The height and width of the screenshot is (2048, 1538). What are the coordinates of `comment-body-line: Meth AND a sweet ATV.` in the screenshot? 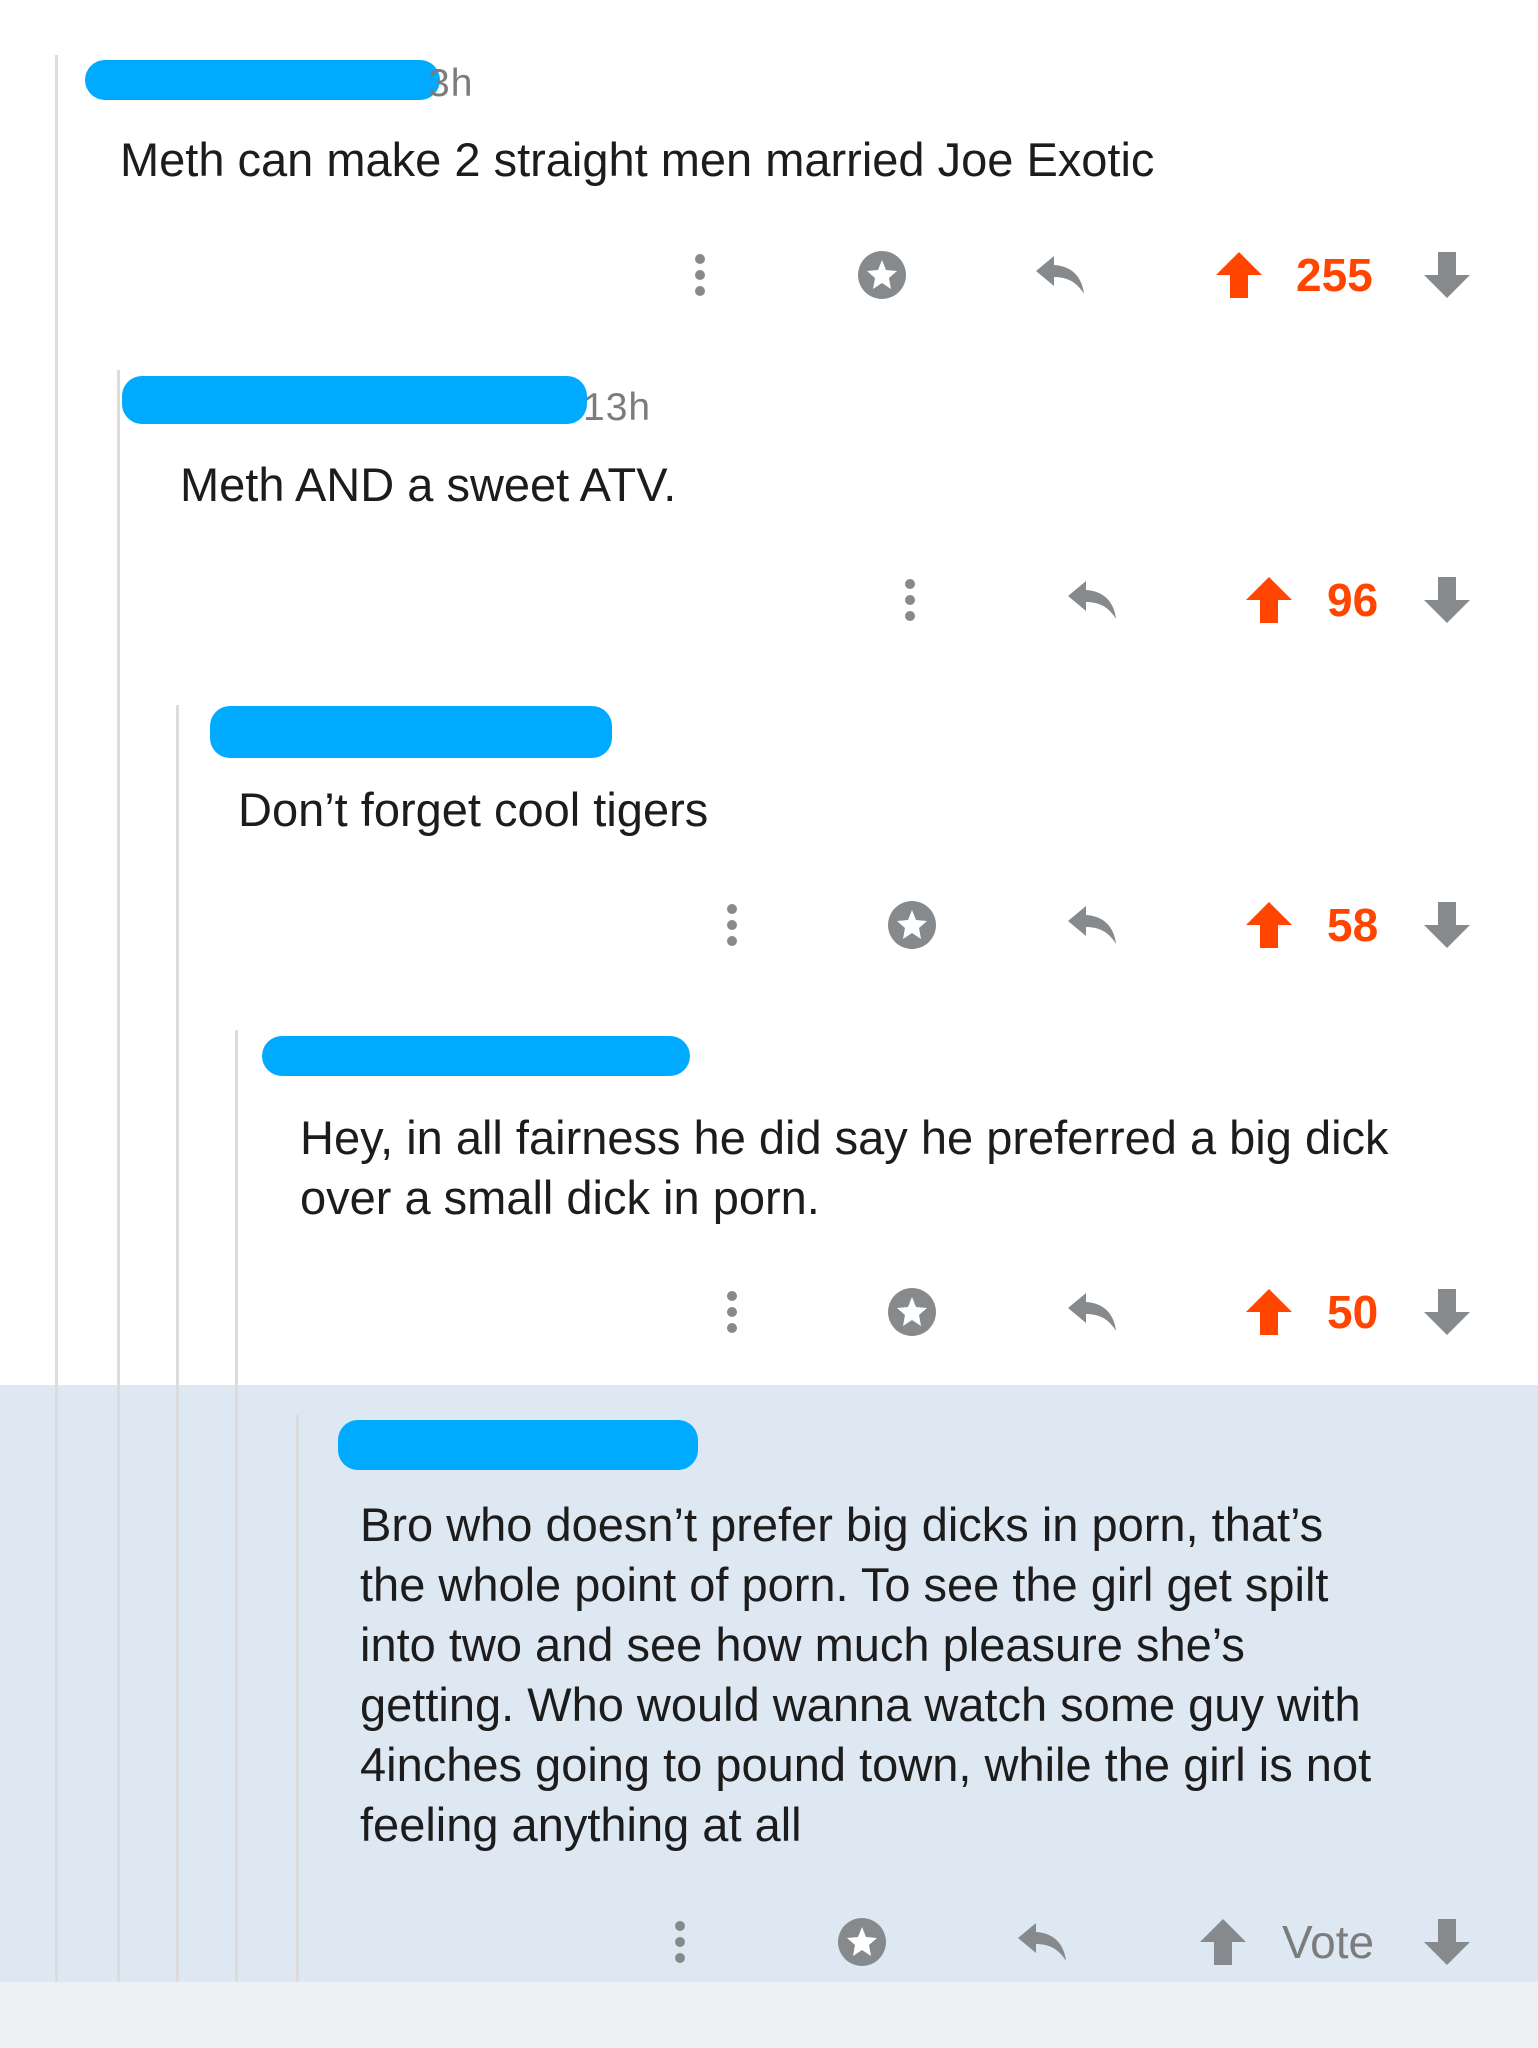 It's located at (428, 484).